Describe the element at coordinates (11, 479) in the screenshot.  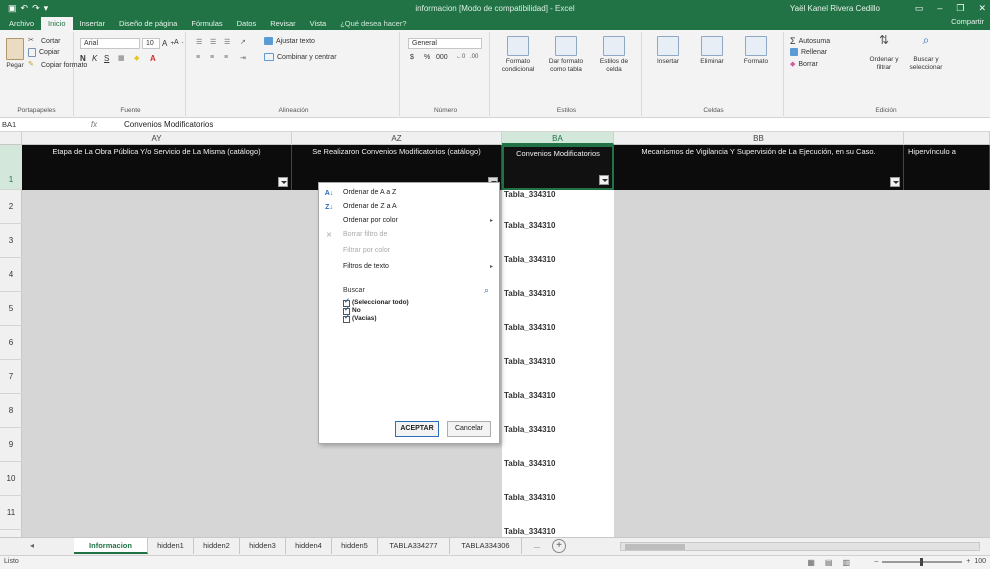
I see `row-header-10: 10` at that location.